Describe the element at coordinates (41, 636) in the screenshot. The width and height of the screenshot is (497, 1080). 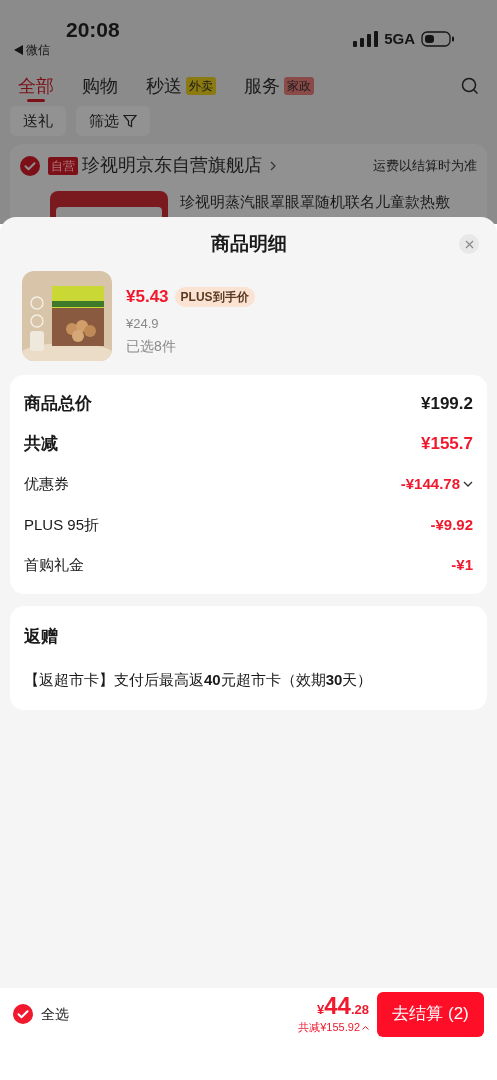
I see `gift-title: 返赠` at that location.